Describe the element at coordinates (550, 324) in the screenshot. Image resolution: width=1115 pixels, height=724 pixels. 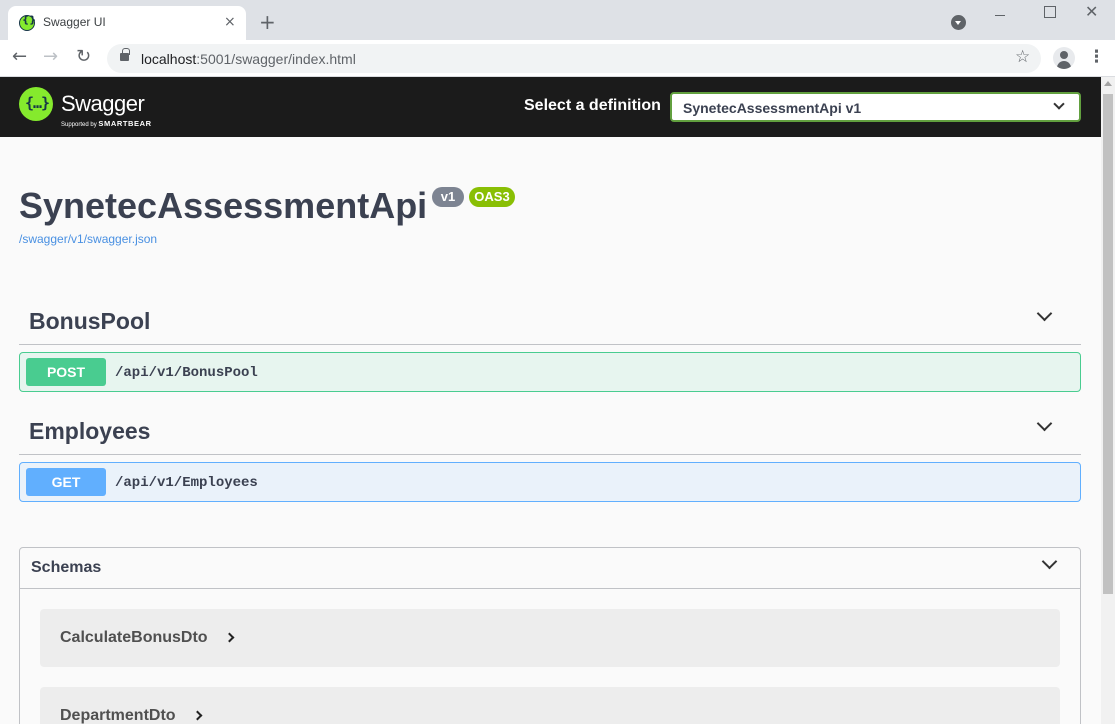
I see `tag-header-bonuspool: BonusPool` at that location.